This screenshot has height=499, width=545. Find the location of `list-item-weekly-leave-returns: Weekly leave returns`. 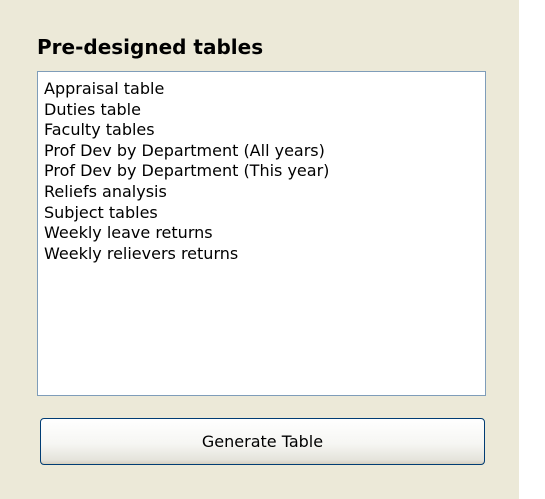

list-item-weekly-leave-returns: Weekly leave returns is located at coordinates (264, 233).